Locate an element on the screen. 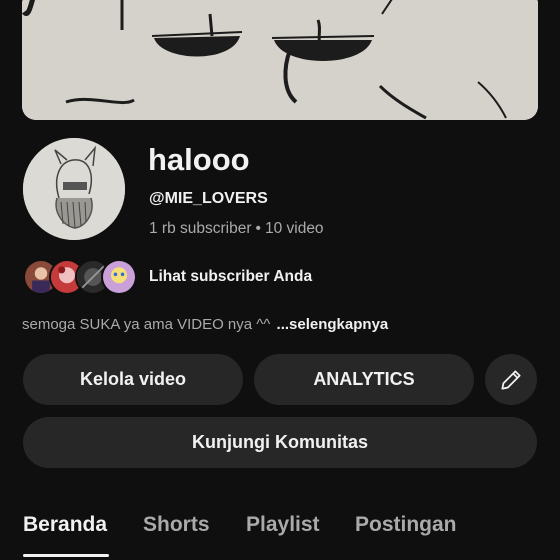 This screenshot has width=560, height=560. tab-playlist: Playlist is located at coordinates (283, 525).